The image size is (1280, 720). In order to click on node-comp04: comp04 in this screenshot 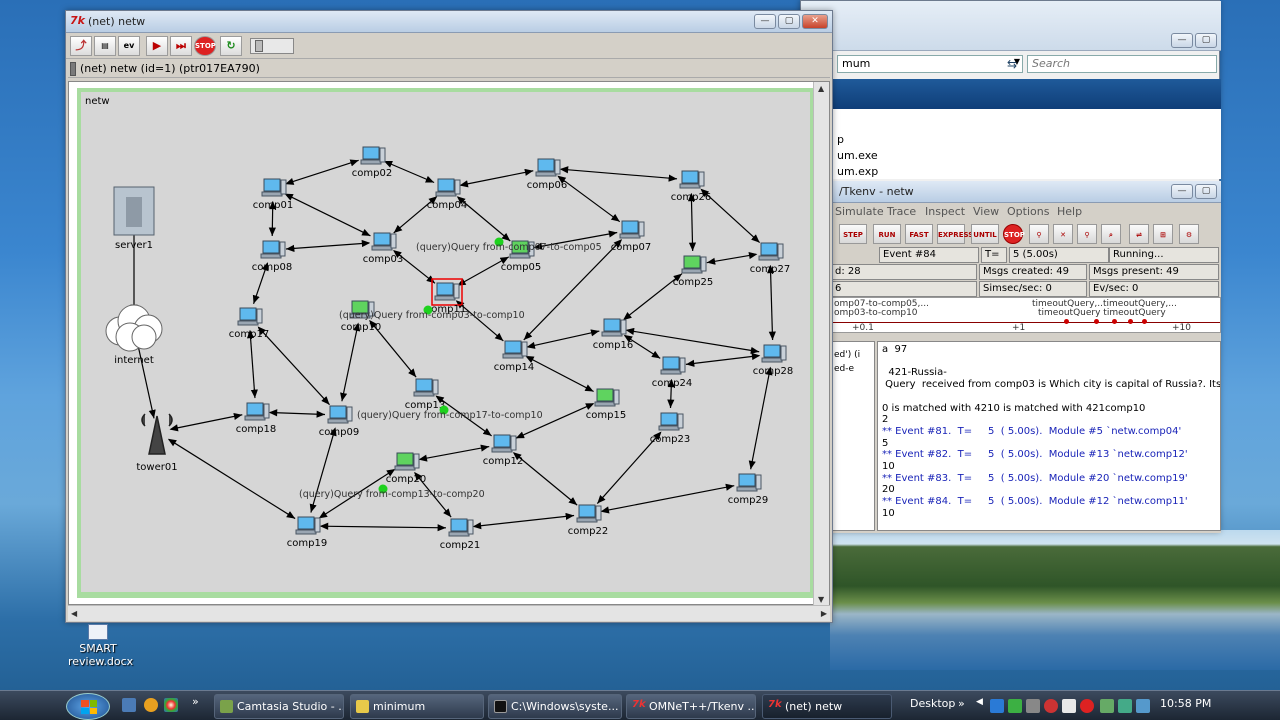, I will do `click(447, 194)`.